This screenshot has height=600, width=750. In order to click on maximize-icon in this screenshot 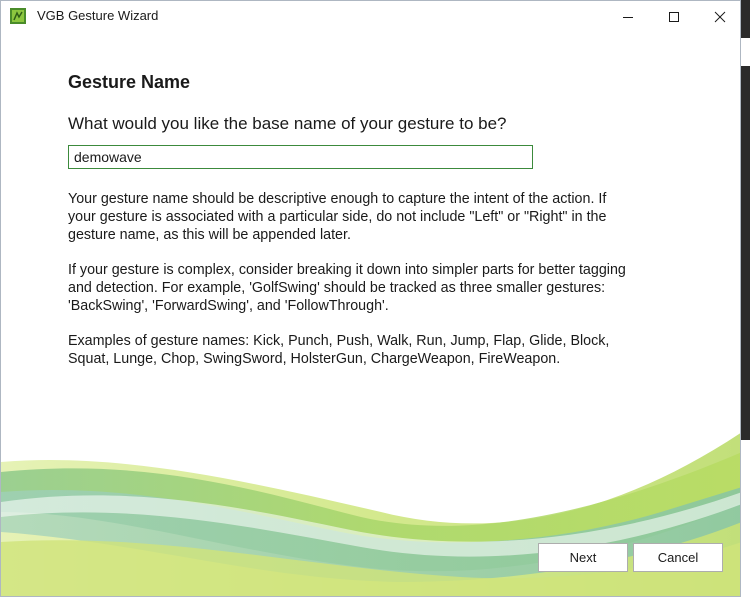, I will do `click(674, 16)`.